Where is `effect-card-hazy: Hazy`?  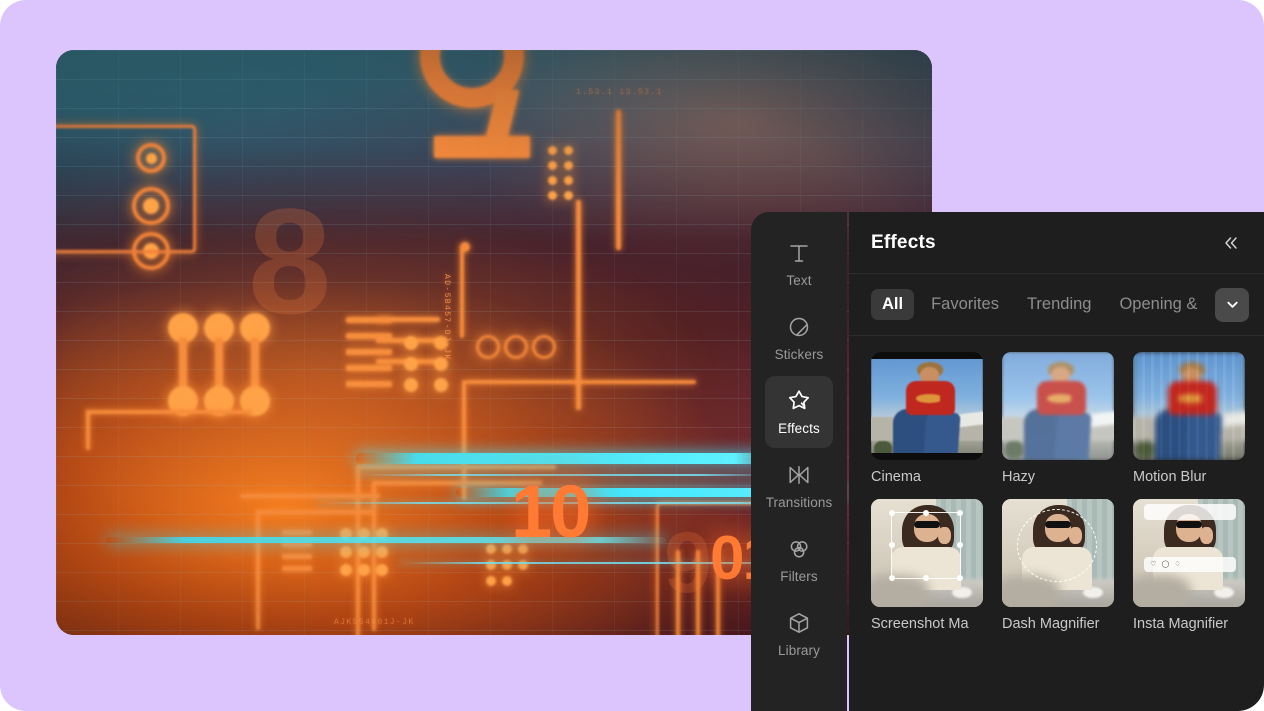 effect-card-hazy: Hazy is located at coordinates (1058, 418).